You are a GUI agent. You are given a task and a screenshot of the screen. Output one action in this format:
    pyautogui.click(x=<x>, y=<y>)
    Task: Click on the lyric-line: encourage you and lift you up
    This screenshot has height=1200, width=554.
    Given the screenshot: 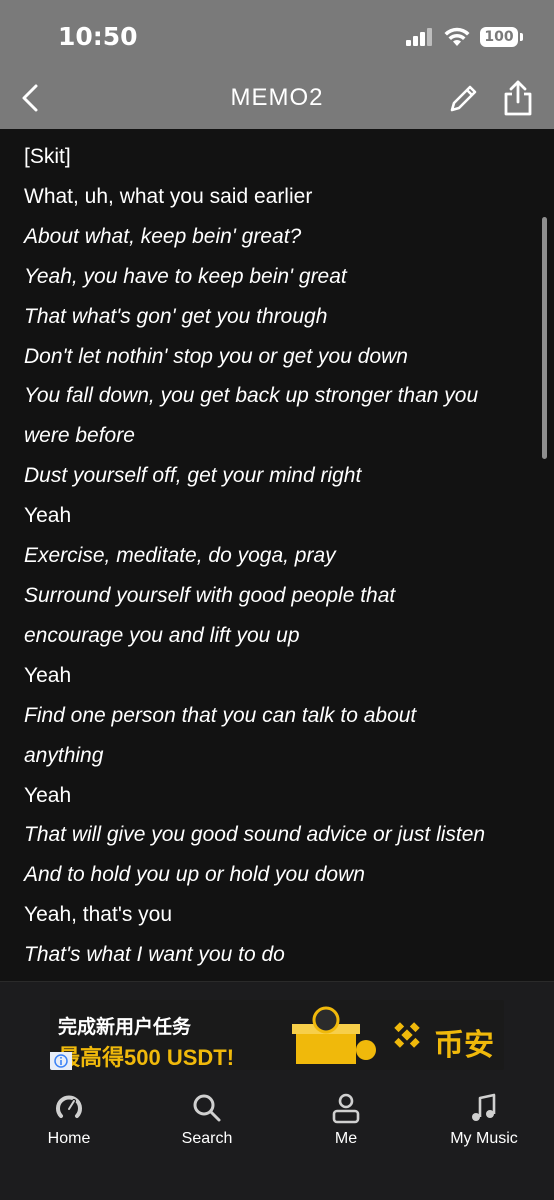 What is the action you would take?
    pyautogui.click(x=162, y=635)
    